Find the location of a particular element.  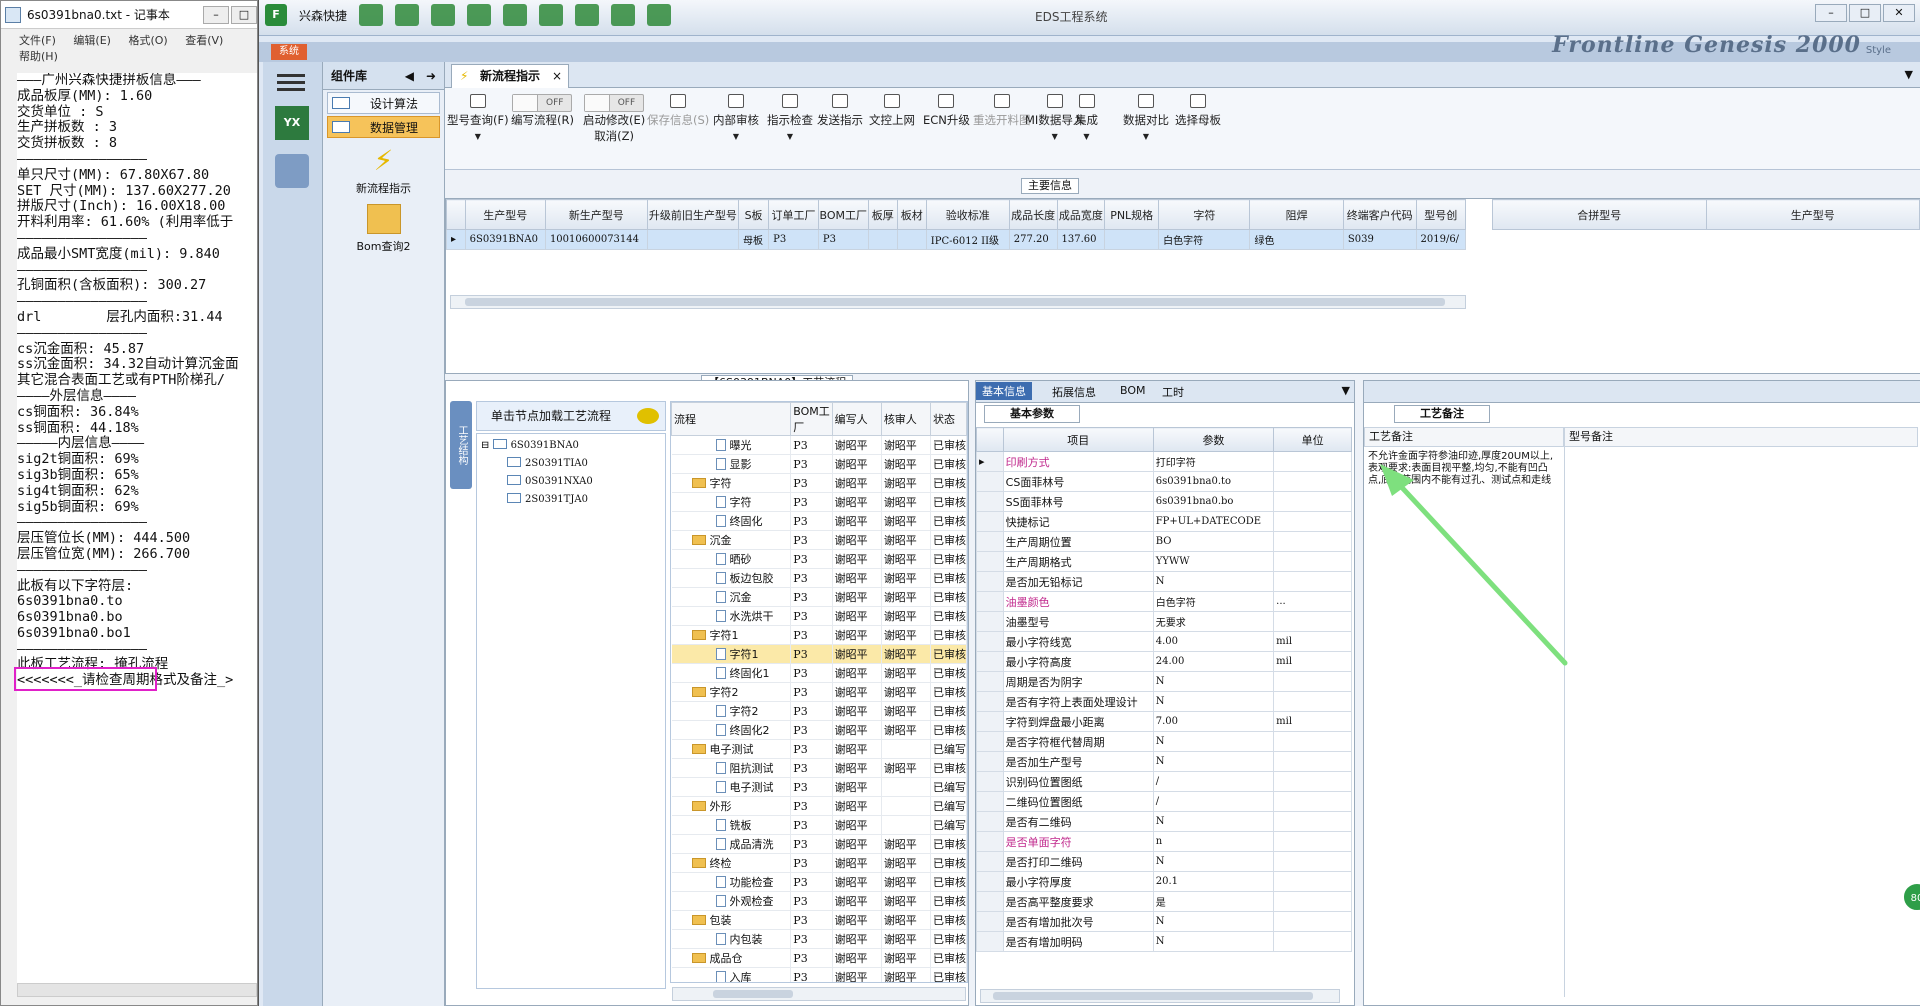

grid-col-header: 成品宽度 is located at coordinates (1081, 214).